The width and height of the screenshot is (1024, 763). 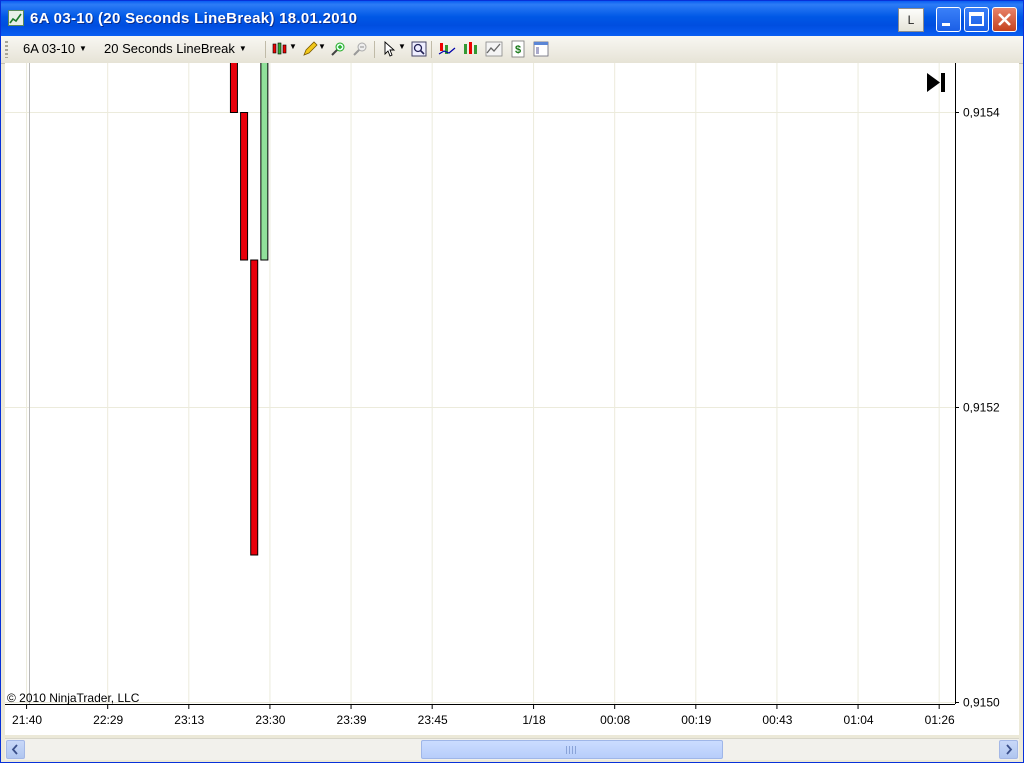 What do you see at coordinates (981, 703) in the screenshot?
I see `y-tick-label: 0,9150` at bounding box center [981, 703].